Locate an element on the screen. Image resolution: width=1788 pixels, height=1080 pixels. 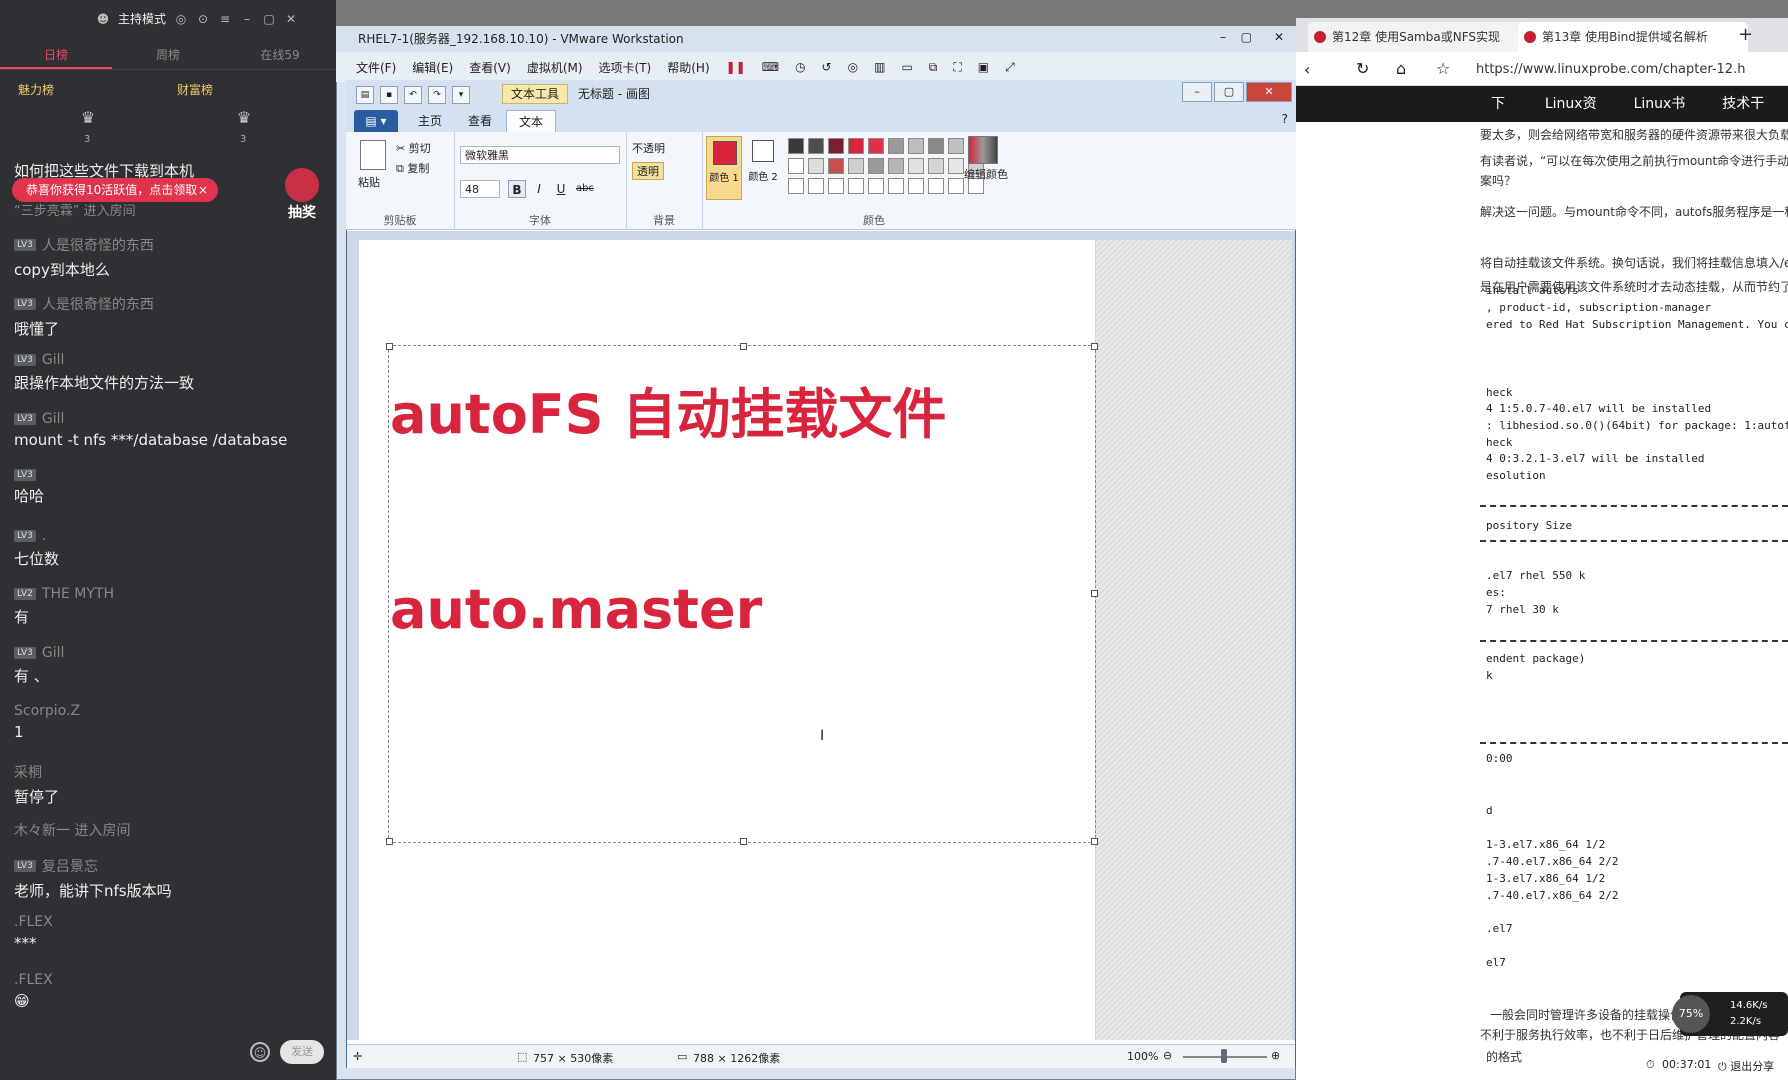
exit-share-button: ⏻ 退出分享 is located at coordinates (1746, 1066).